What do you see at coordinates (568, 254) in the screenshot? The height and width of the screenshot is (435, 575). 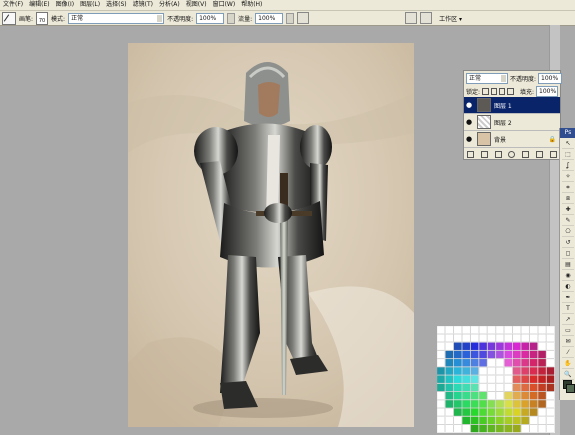 I see `eraser-tool-icon: ◻` at bounding box center [568, 254].